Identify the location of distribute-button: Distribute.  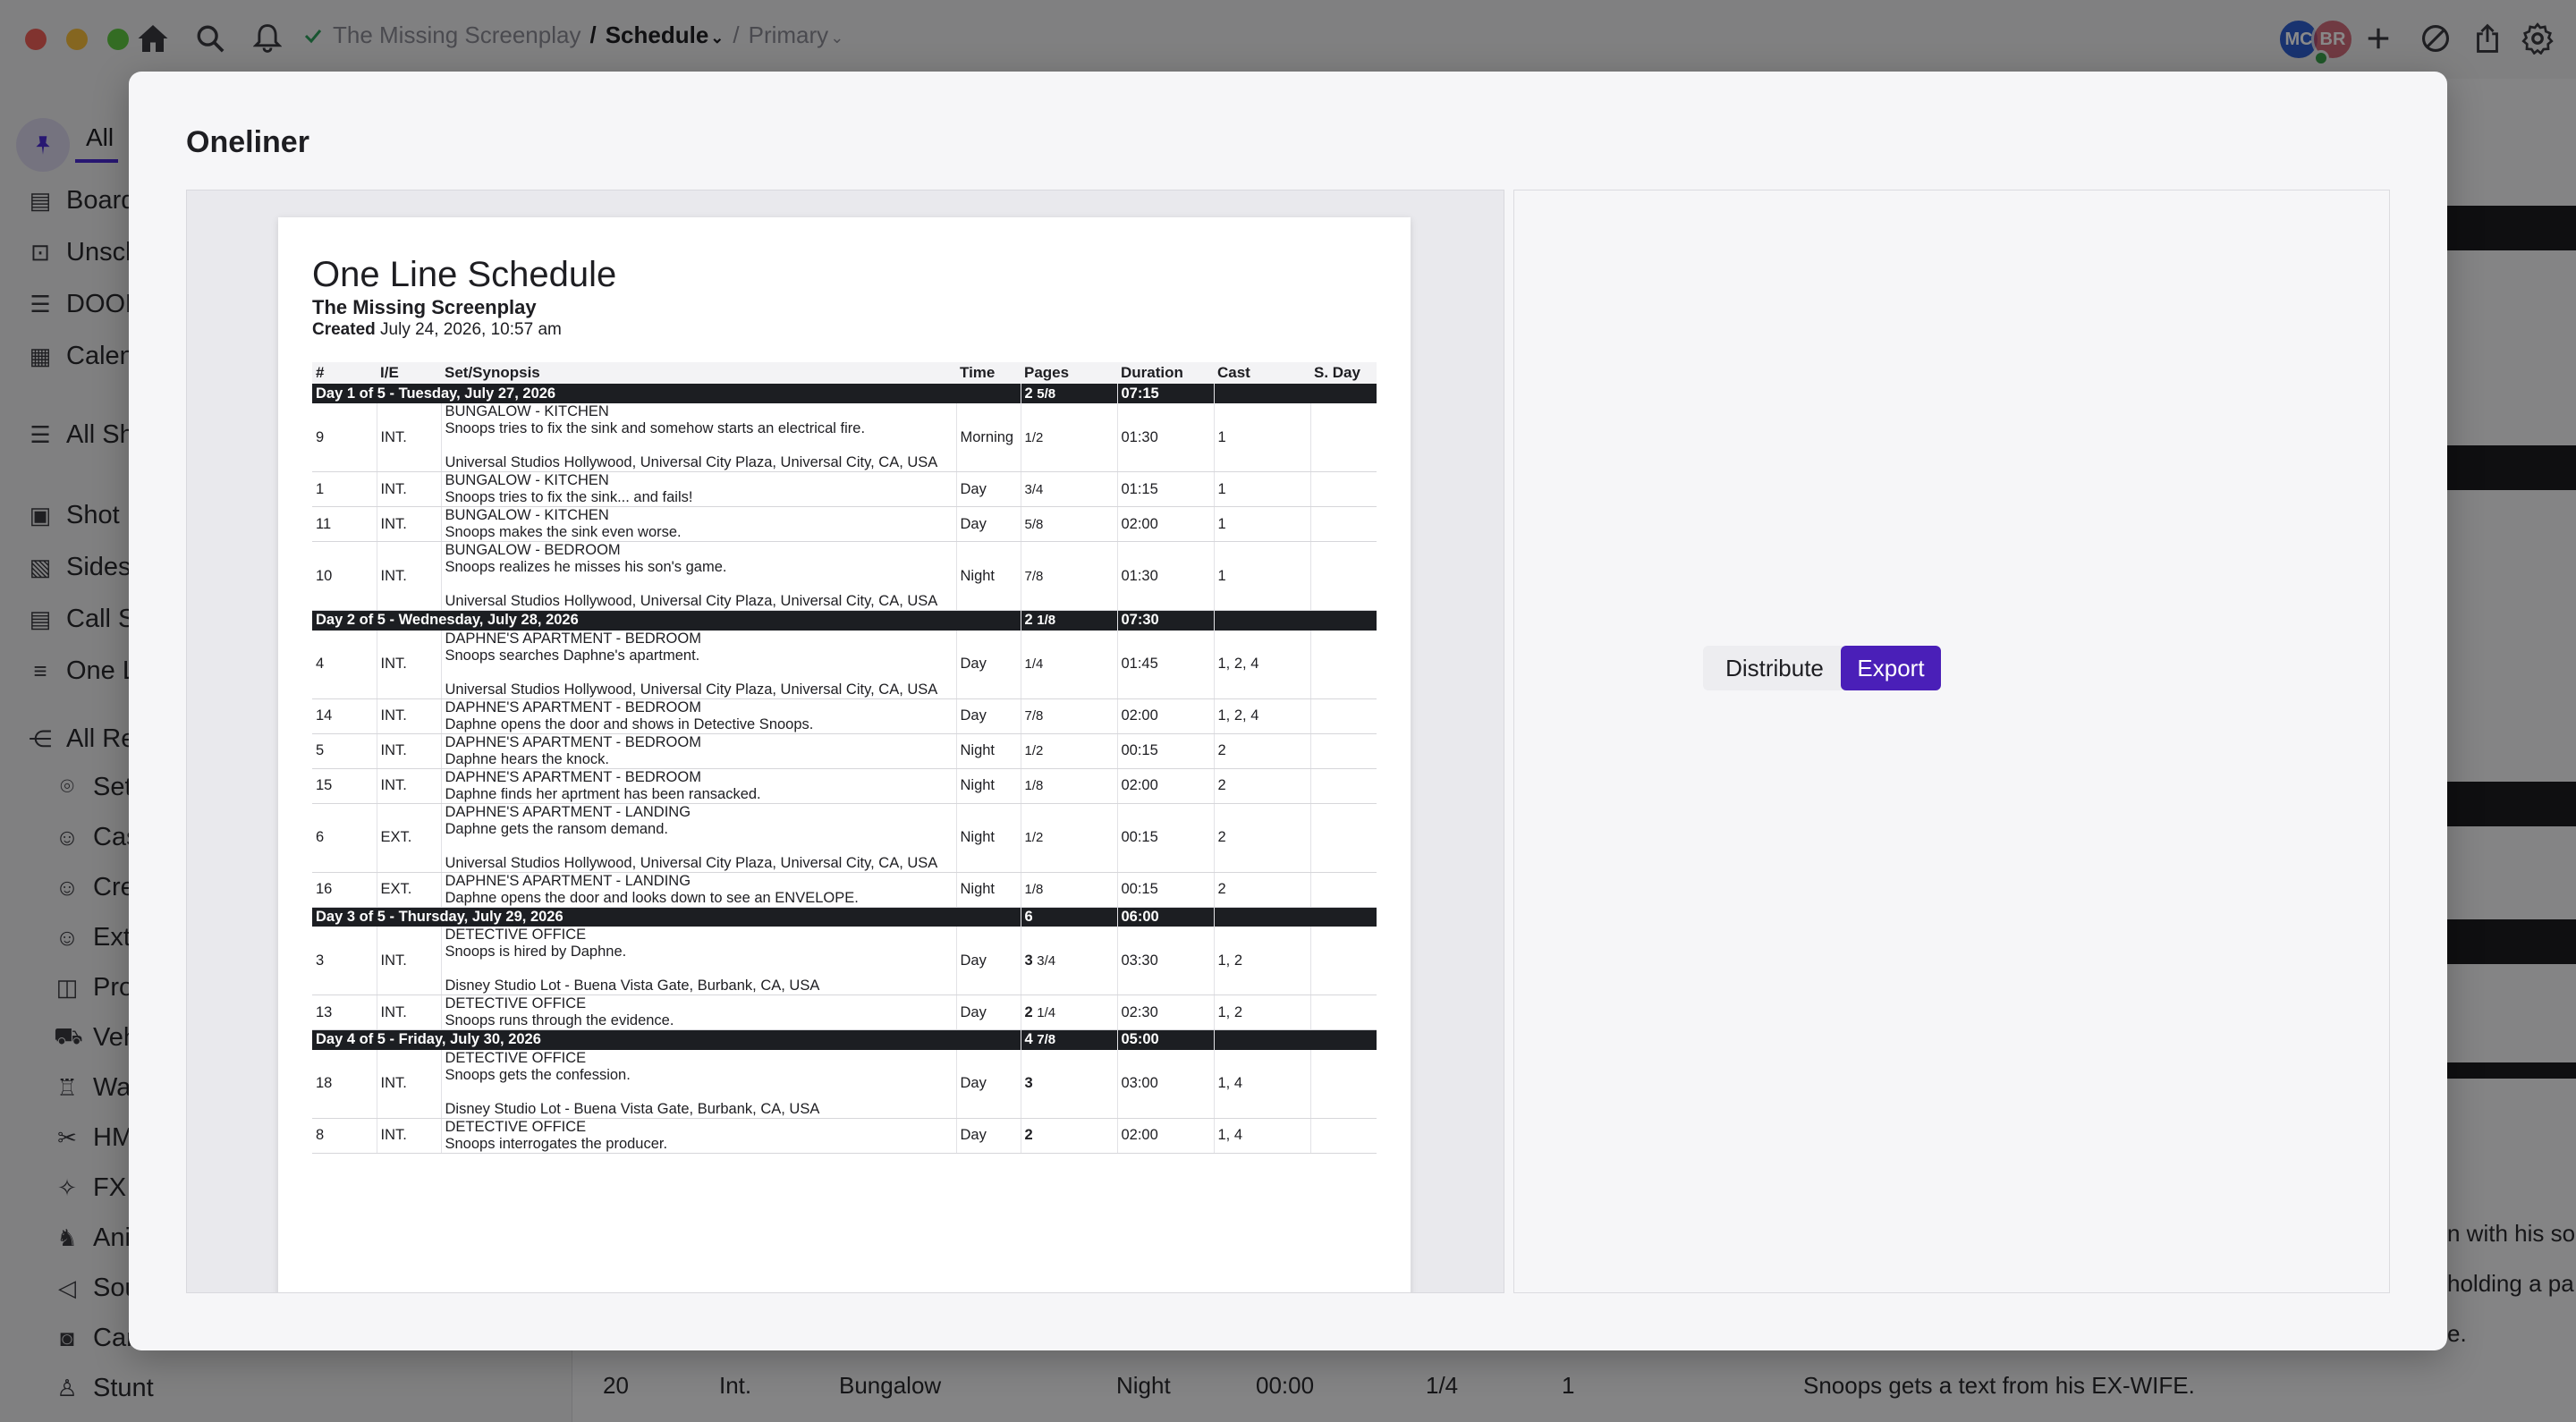
(1774, 668).